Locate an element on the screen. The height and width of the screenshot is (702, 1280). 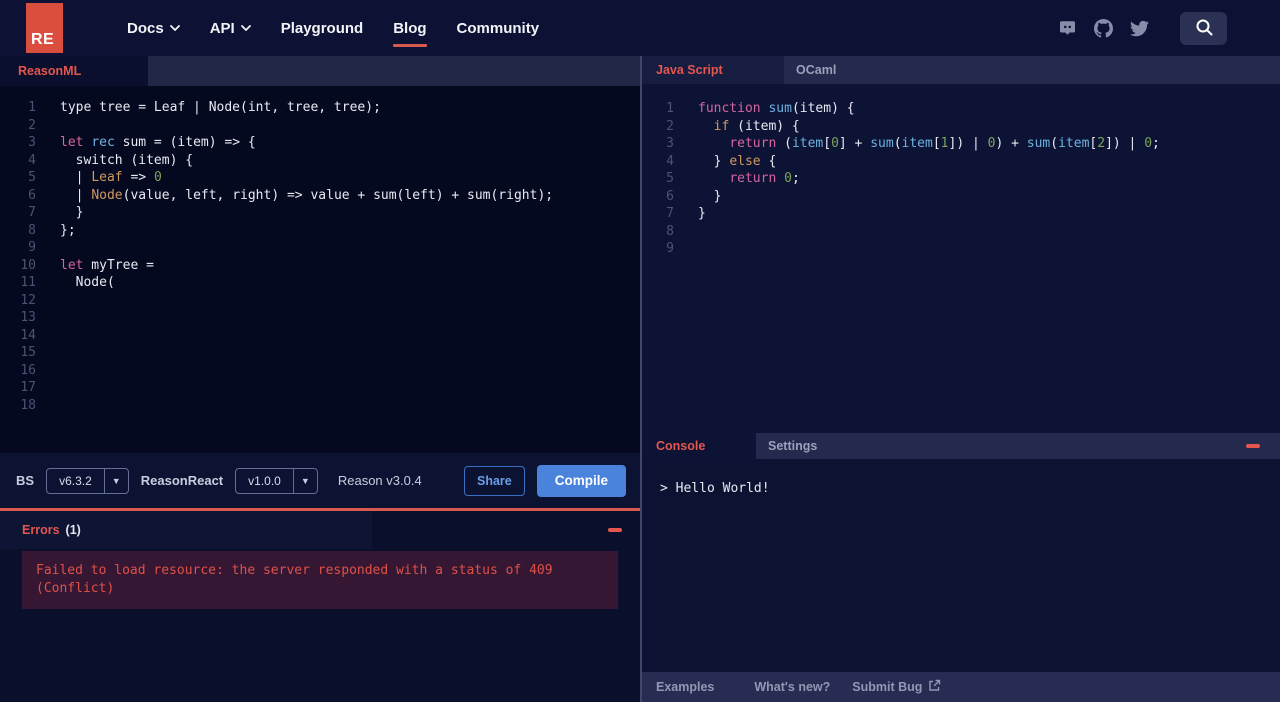
playground-footer: Examples What's new? Submit Bug is located at coordinates (961, 687).